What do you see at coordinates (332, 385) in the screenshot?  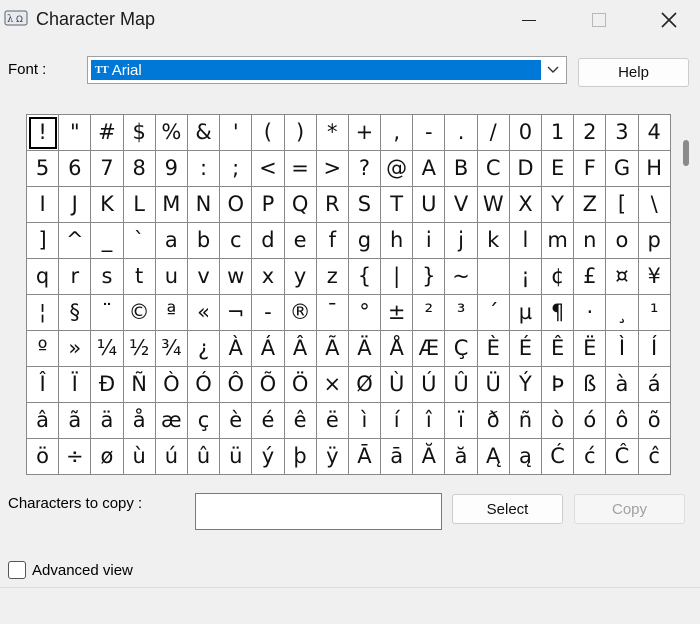 I see `character-cell: ×` at bounding box center [332, 385].